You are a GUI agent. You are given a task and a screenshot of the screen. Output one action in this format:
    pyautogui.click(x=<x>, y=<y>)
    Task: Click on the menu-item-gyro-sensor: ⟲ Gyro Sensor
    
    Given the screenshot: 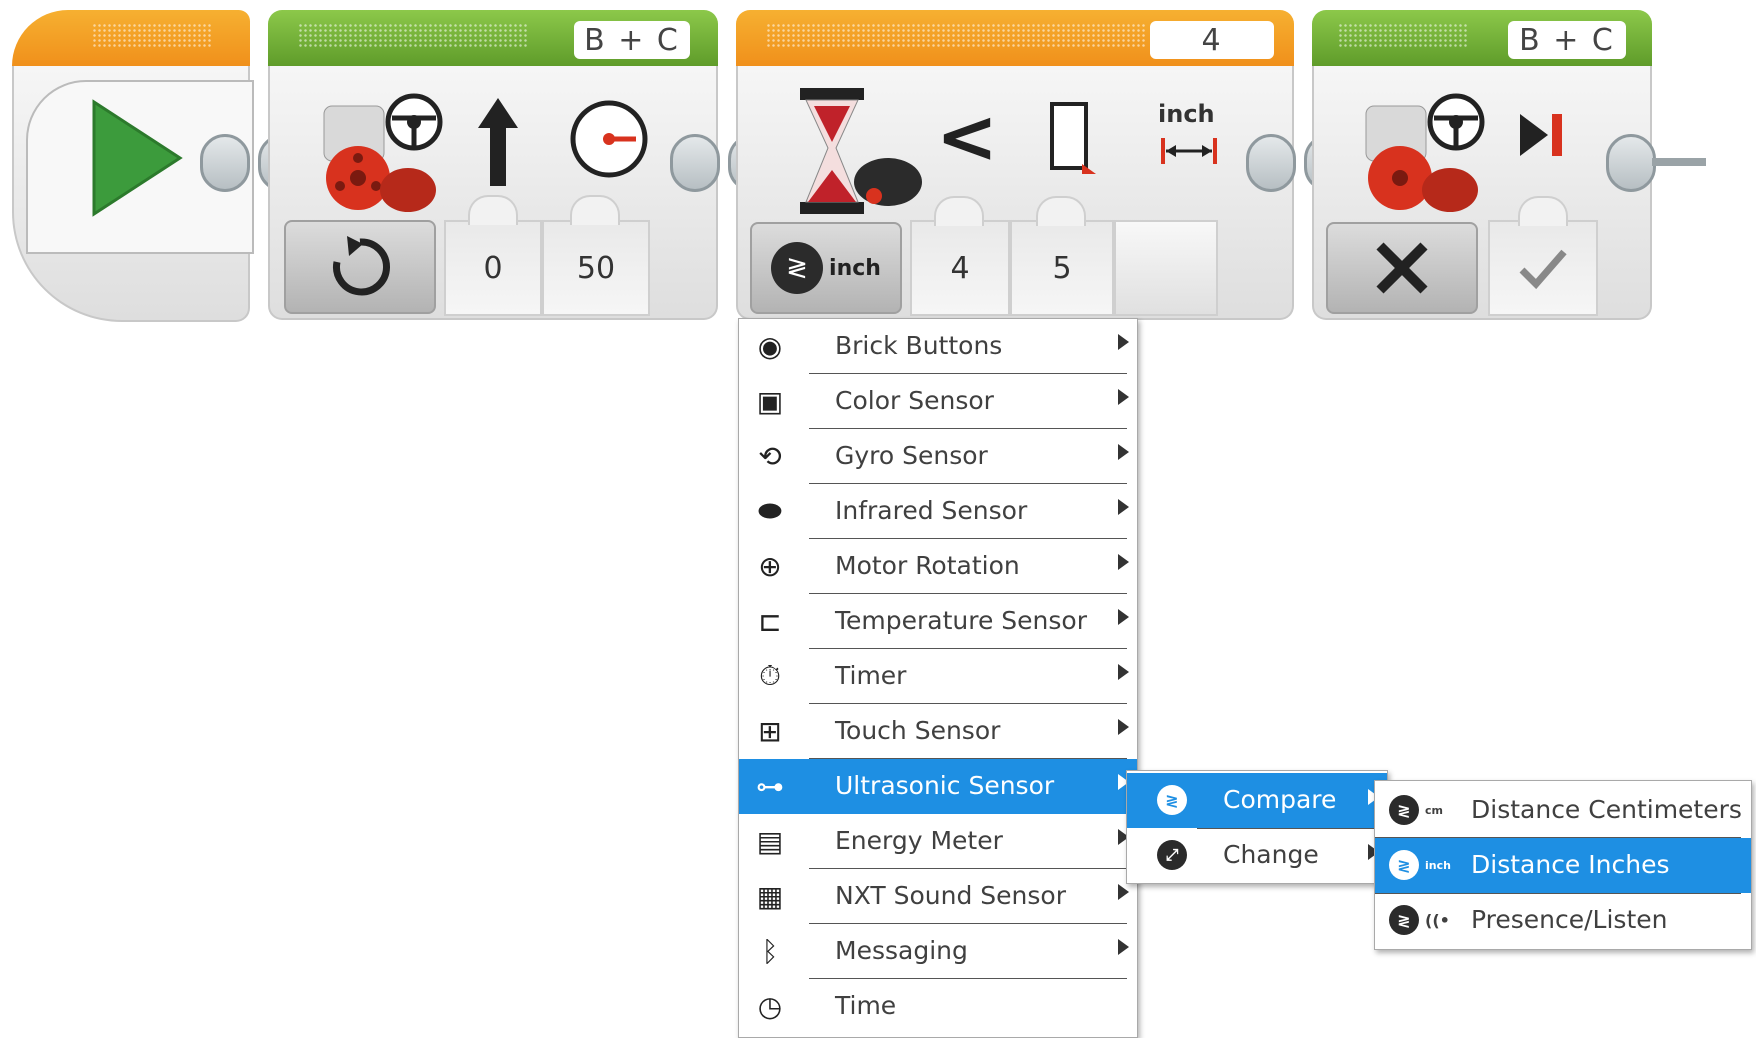 What is the action you would take?
    pyautogui.click(x=938, y=456)
    